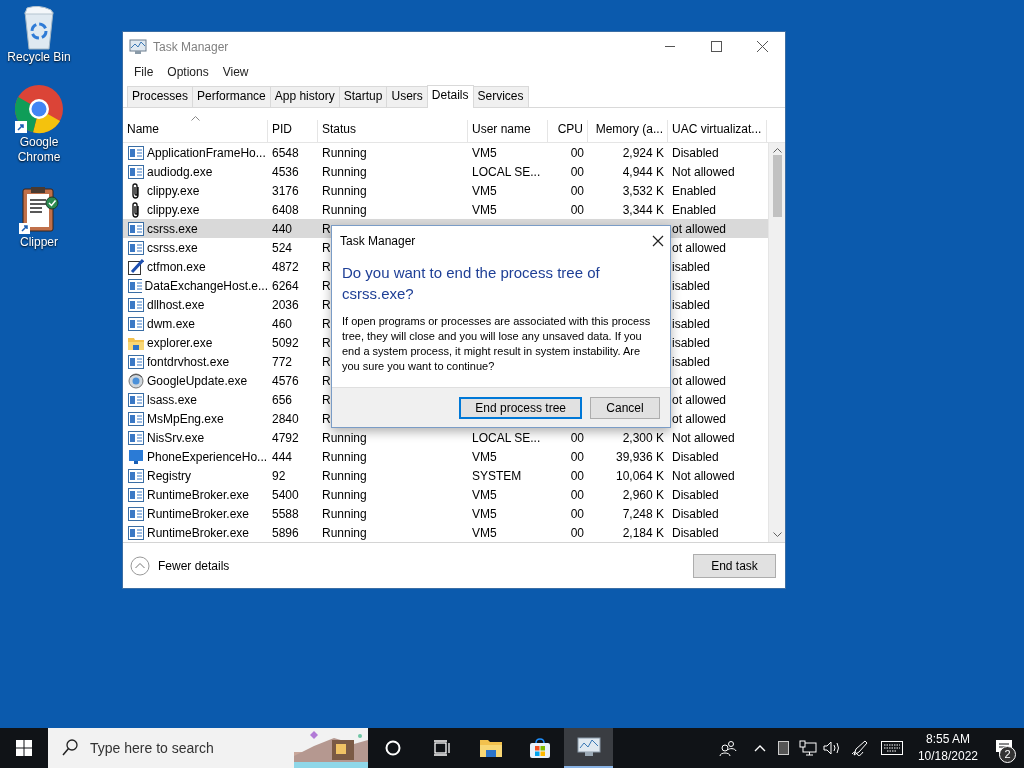 This screenshot has height=768, width=1024. What do you see at coordinates (279, 475) in the screenshot?
I see `pid-cell: 92` at bounding box center [279, 475].